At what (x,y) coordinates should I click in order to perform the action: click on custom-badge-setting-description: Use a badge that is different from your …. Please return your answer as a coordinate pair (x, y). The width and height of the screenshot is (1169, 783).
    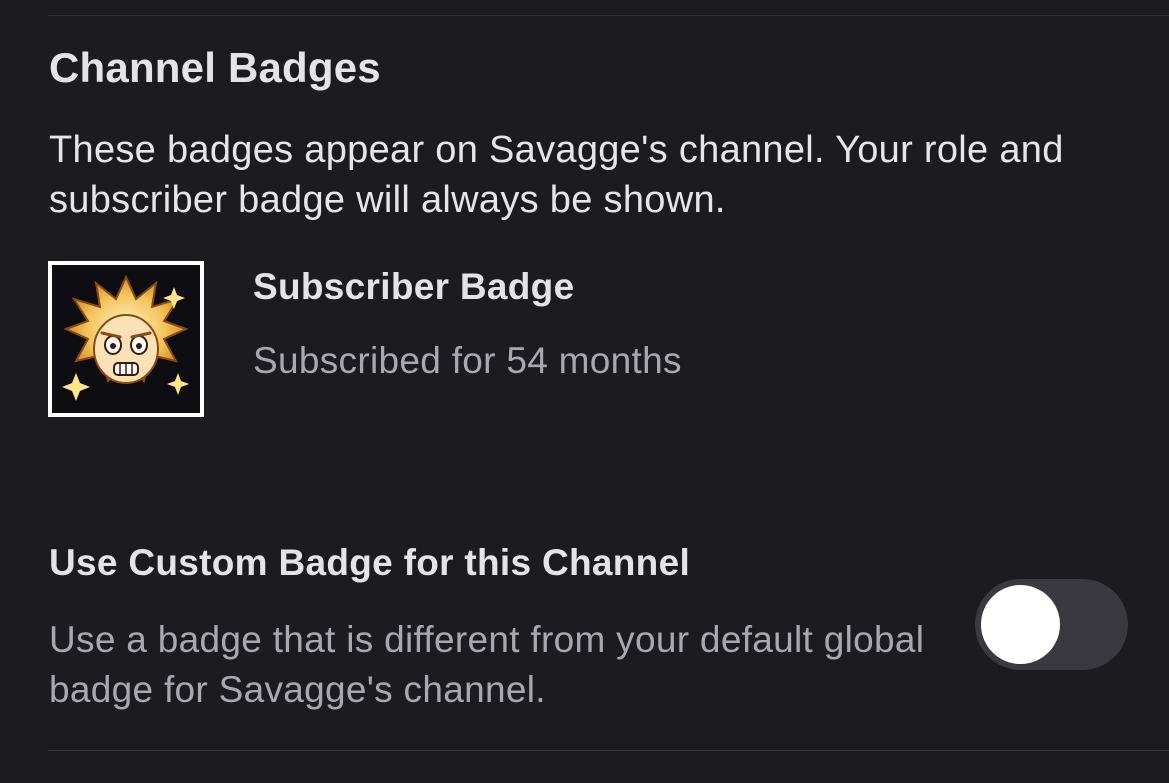
    Looking at the image, I should click on (487, 664).